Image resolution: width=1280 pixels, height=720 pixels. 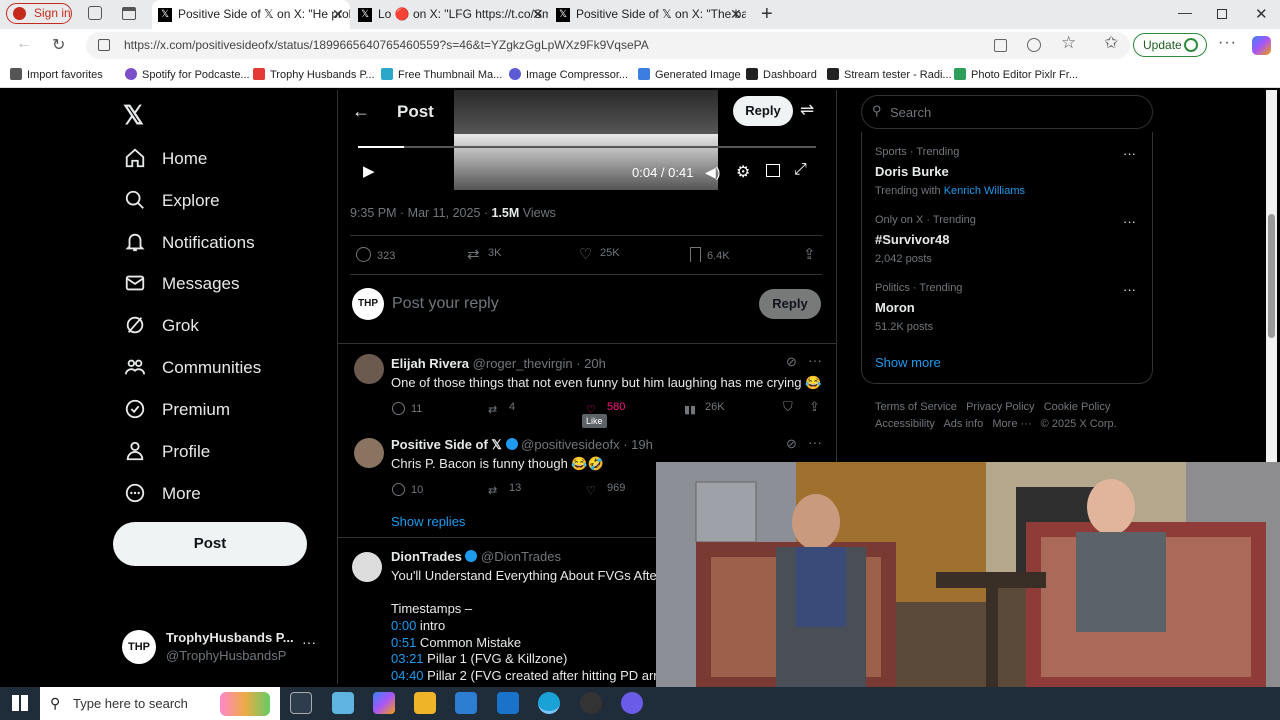 What do you see at coordinates (605, 490) in the screenshot?
I see `reply-like-button: ♡ 969` at bounding box center [605, 490].